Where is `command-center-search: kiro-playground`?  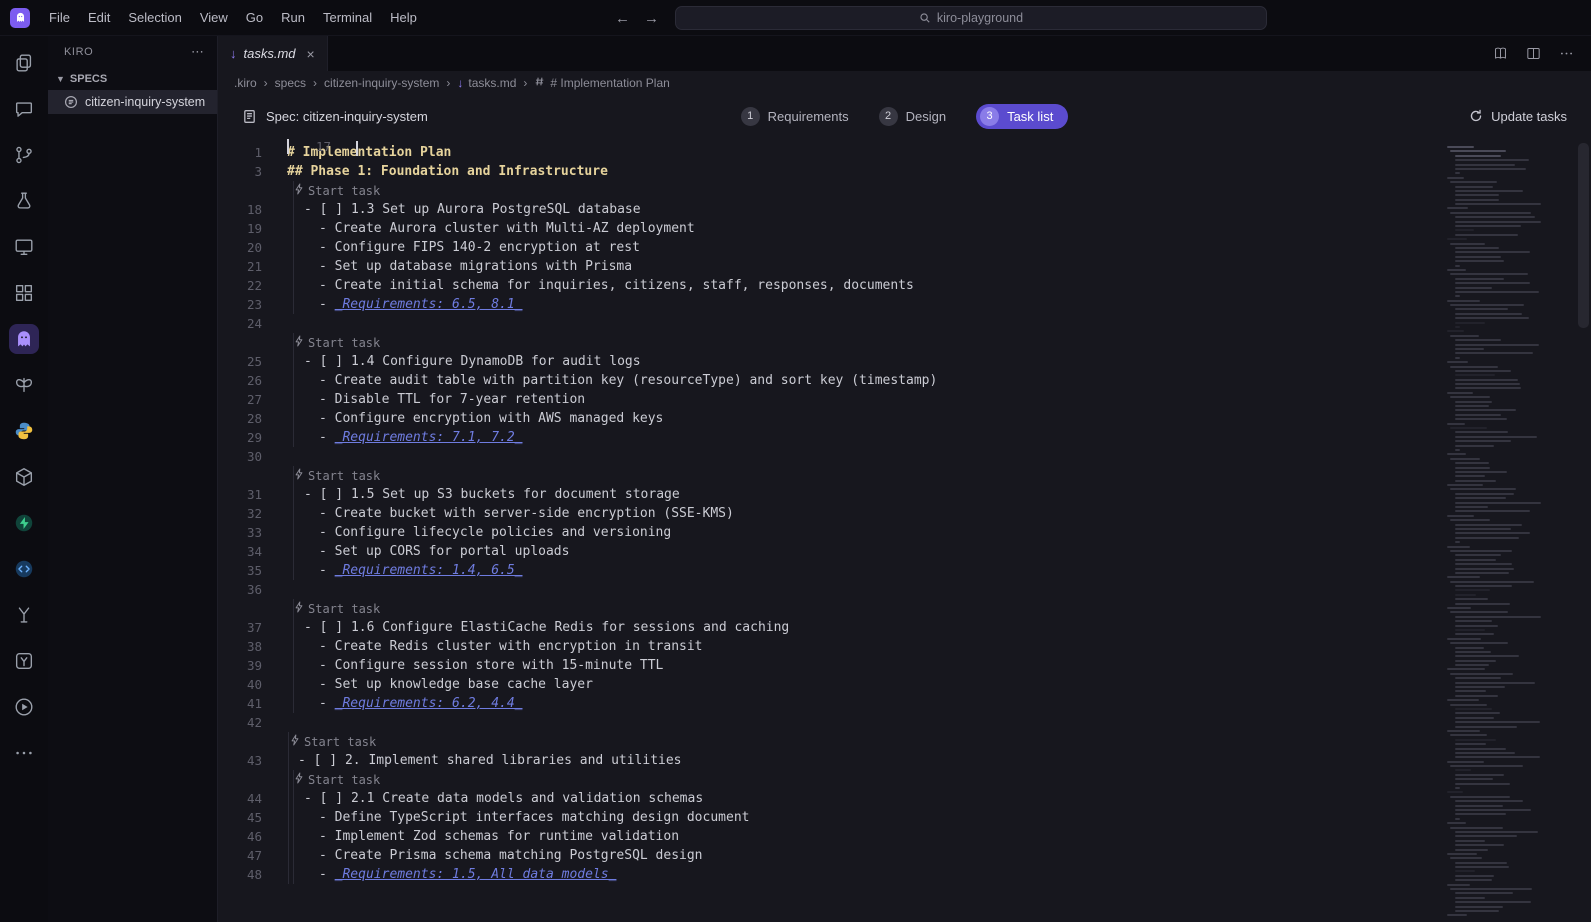
command-center-search: kiro-playground is located at coordinates (971, 18).